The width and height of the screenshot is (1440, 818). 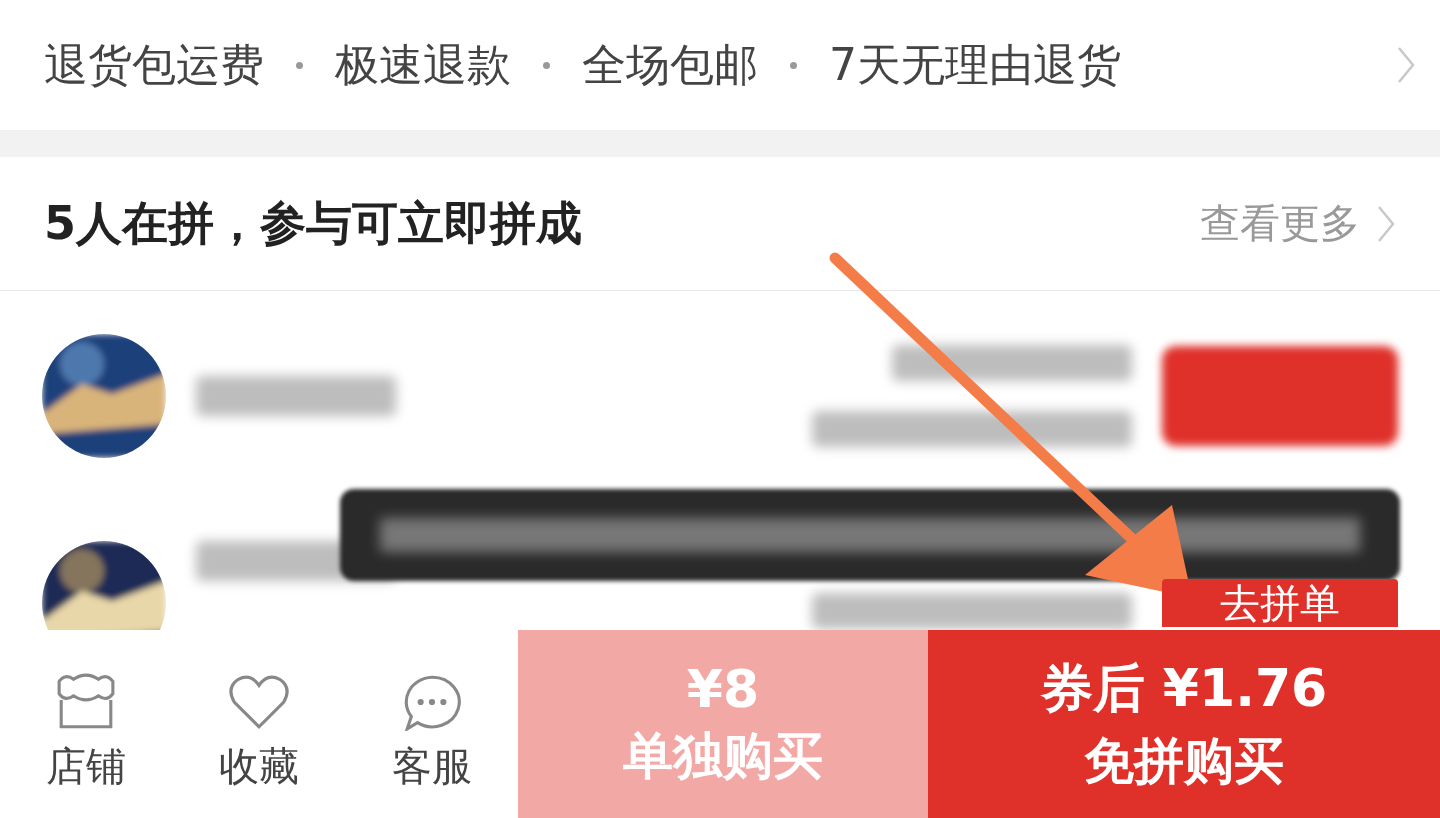 What do you see at coordinates (1184, 724) in the screenshot?
I see `buy-without-group-button: 券后 ¥1.76 免拼购买` at bounding box center [1184, 724].